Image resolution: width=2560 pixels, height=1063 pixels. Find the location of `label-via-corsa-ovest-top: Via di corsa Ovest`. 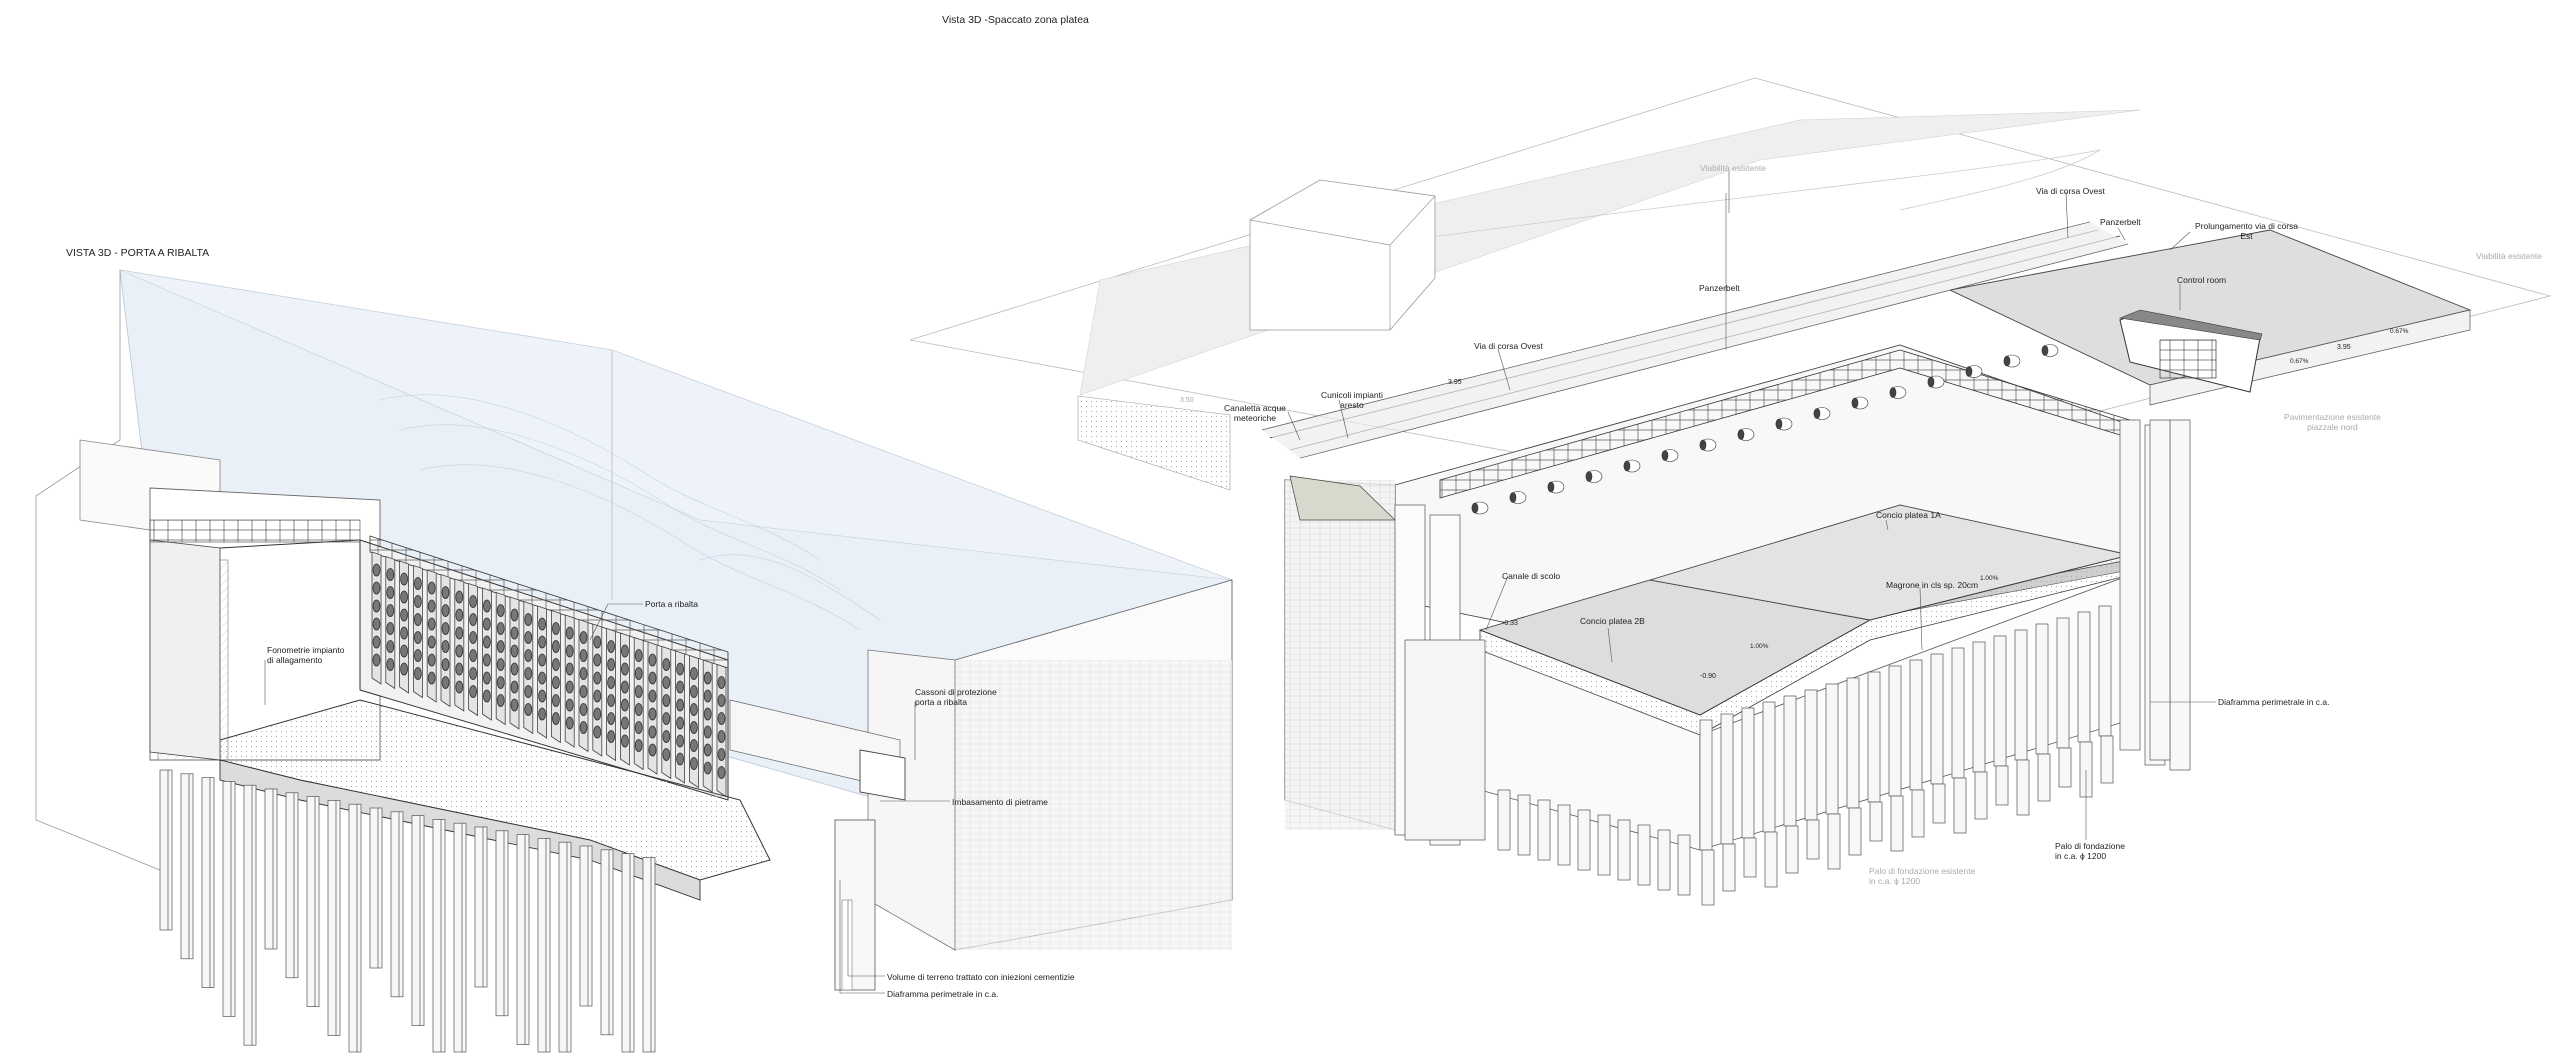

label-via-corsa-ovest-top: Via di corsa Ovest is located at coordinates (2070, 191).